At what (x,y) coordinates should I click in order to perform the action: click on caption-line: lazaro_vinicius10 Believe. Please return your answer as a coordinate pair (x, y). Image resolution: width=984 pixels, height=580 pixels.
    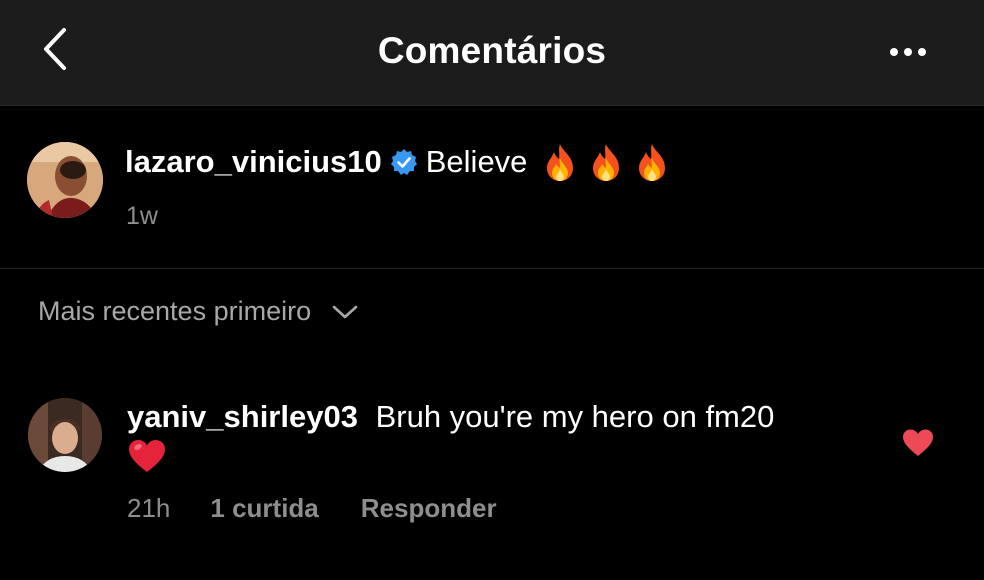
    Looking at the image, I should click on (397, 162).